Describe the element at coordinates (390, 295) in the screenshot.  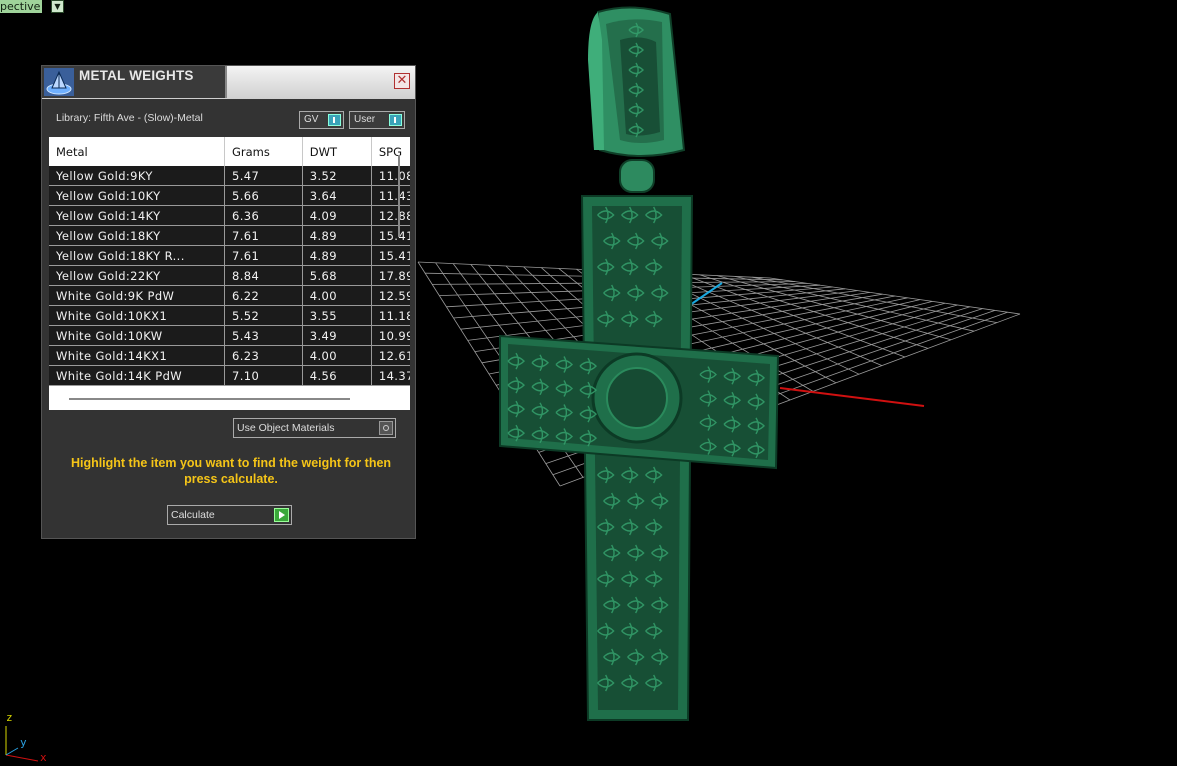
I see `cell-spg: 12.59` at that location.